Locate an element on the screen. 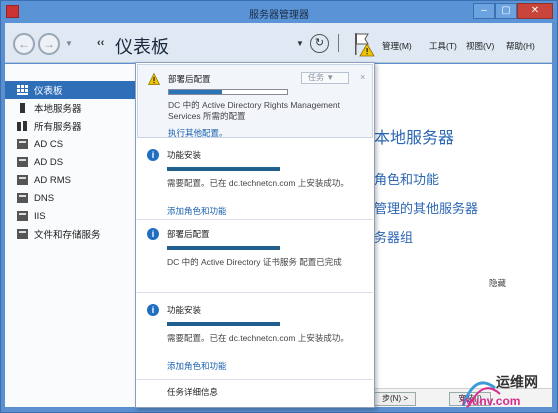 The width and height of the screenshot is (558, 413). sidebar-item-label: 本地服务器 is located at coordinates (58, 109).